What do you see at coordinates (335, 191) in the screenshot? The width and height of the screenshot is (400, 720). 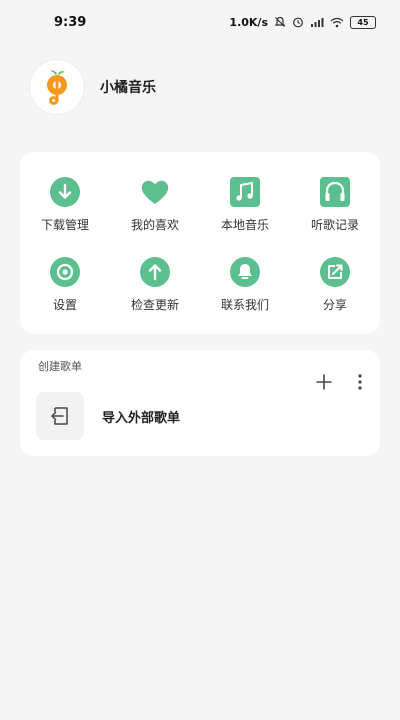 I see `headphones-icon` at bounding box center [335, 191].